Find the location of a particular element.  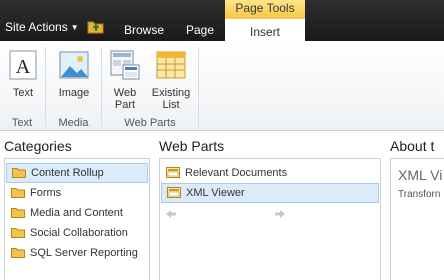

scroll-left-arrow-icon is located at coordinates (171, 214).